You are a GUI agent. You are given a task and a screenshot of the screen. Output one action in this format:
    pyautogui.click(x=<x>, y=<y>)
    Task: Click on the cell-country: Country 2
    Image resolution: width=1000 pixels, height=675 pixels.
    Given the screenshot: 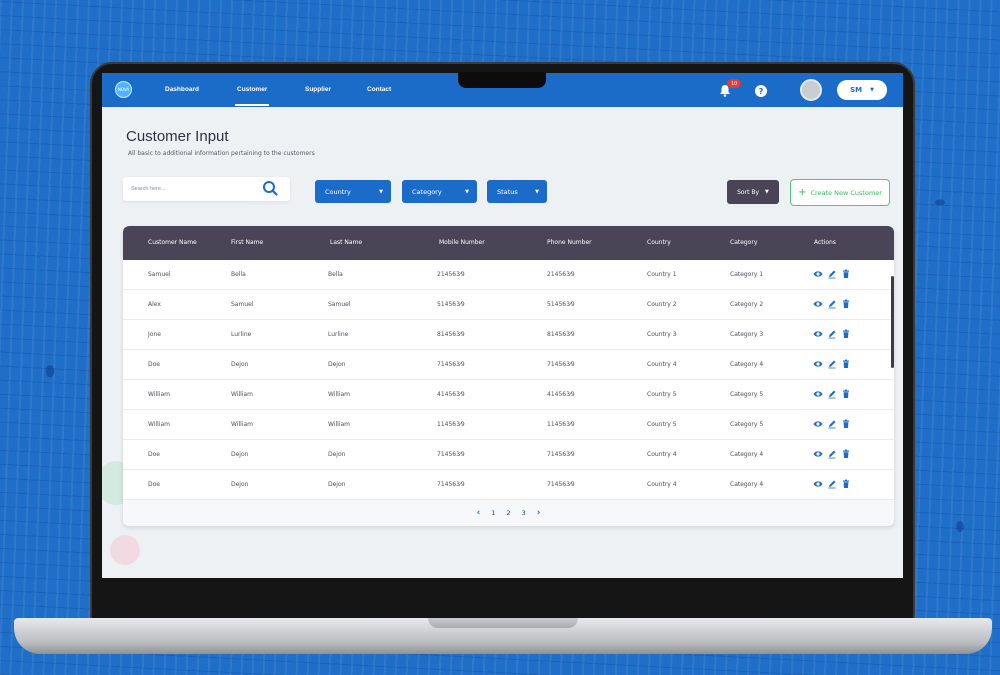 What is the action you would take?
    pyautogui.click(x=662, y=304)
    